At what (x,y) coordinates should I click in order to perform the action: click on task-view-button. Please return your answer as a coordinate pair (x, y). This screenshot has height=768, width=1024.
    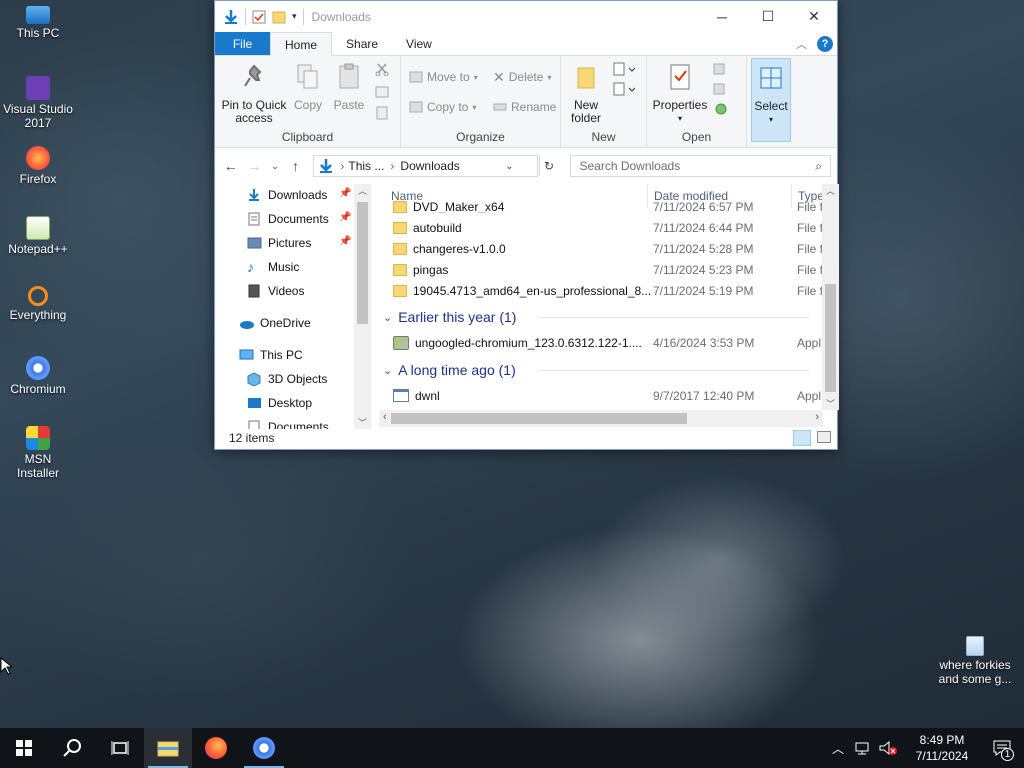
    Looking at the image, I should click on (120, 748).